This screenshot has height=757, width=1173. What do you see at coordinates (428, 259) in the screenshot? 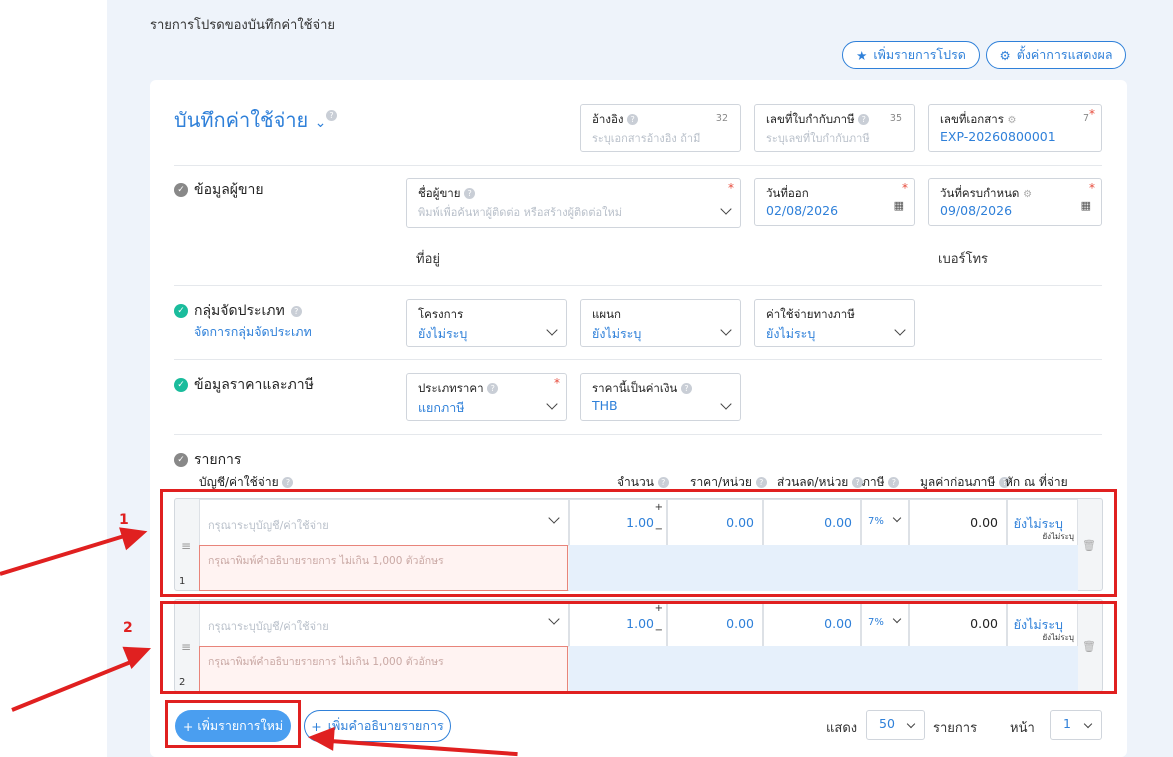
I see `address-label: ที่อยู่` at bounding box center [428, 259].